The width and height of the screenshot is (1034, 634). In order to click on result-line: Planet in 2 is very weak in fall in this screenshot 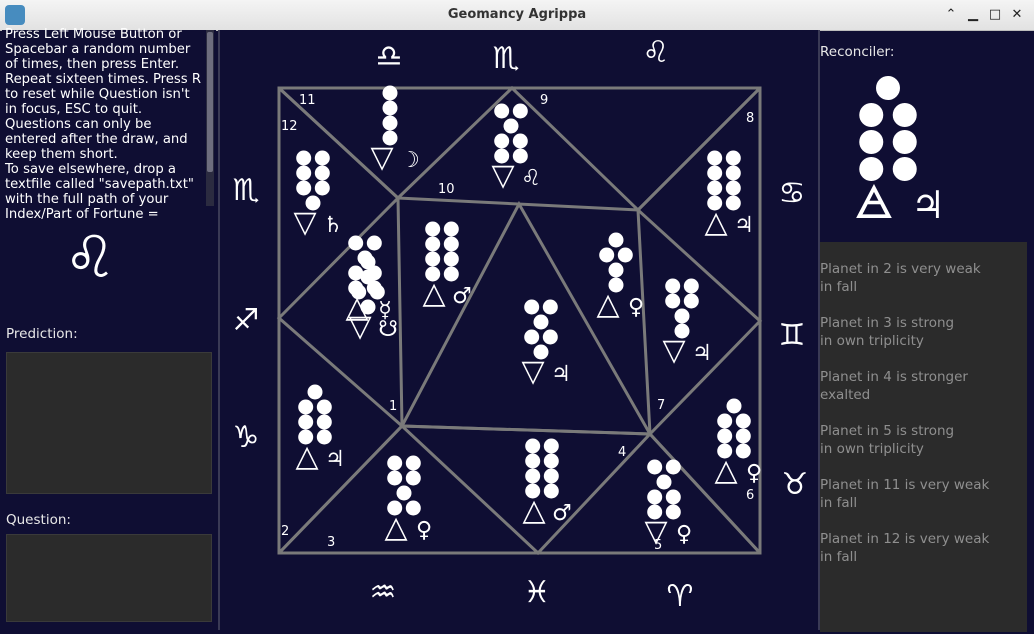, I will do `click(900, 278)`.